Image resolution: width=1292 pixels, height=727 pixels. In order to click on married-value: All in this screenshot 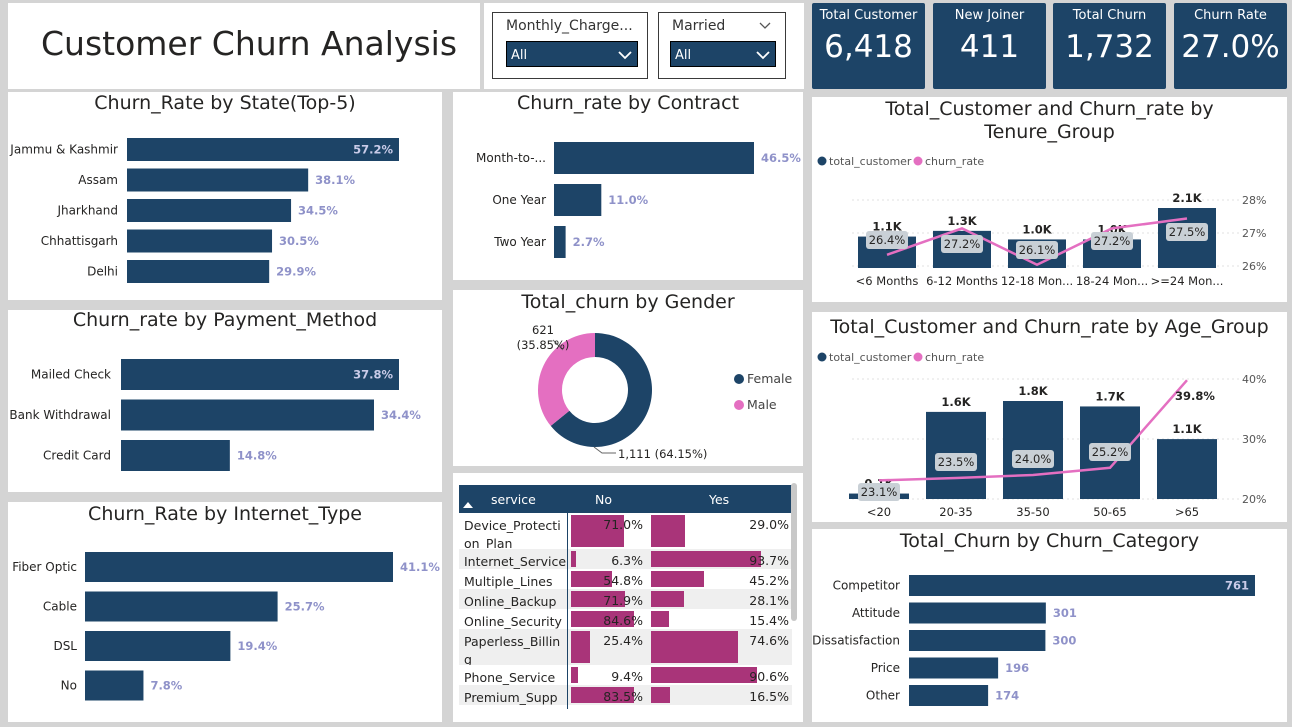, I will do `click(683, 55)`.